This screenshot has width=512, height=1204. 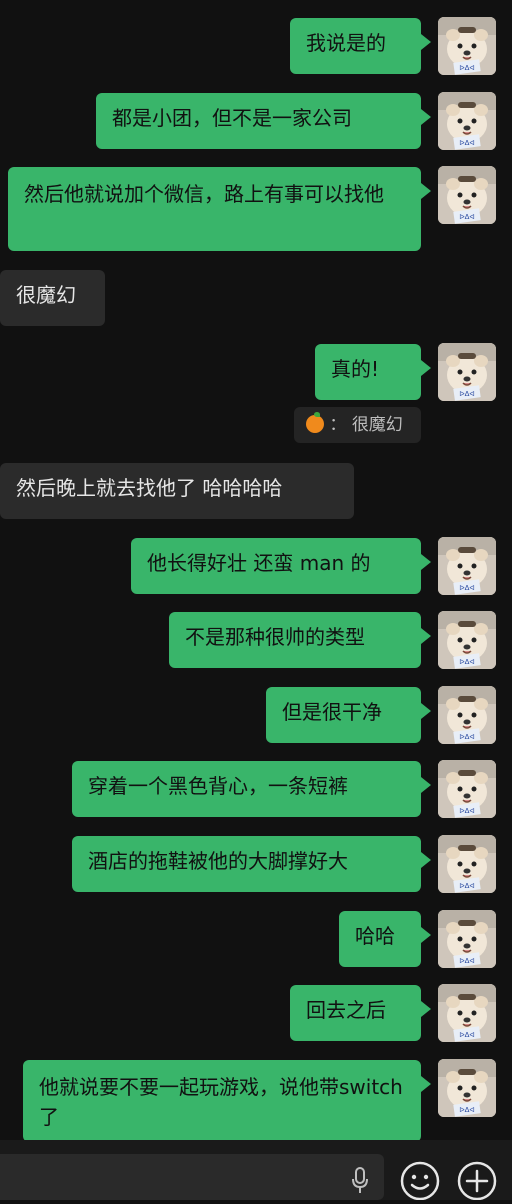 What do you see at coordinates (477, 1180) in the screenshot?
I see `plus-icon` at bounding box center [477, 1180].